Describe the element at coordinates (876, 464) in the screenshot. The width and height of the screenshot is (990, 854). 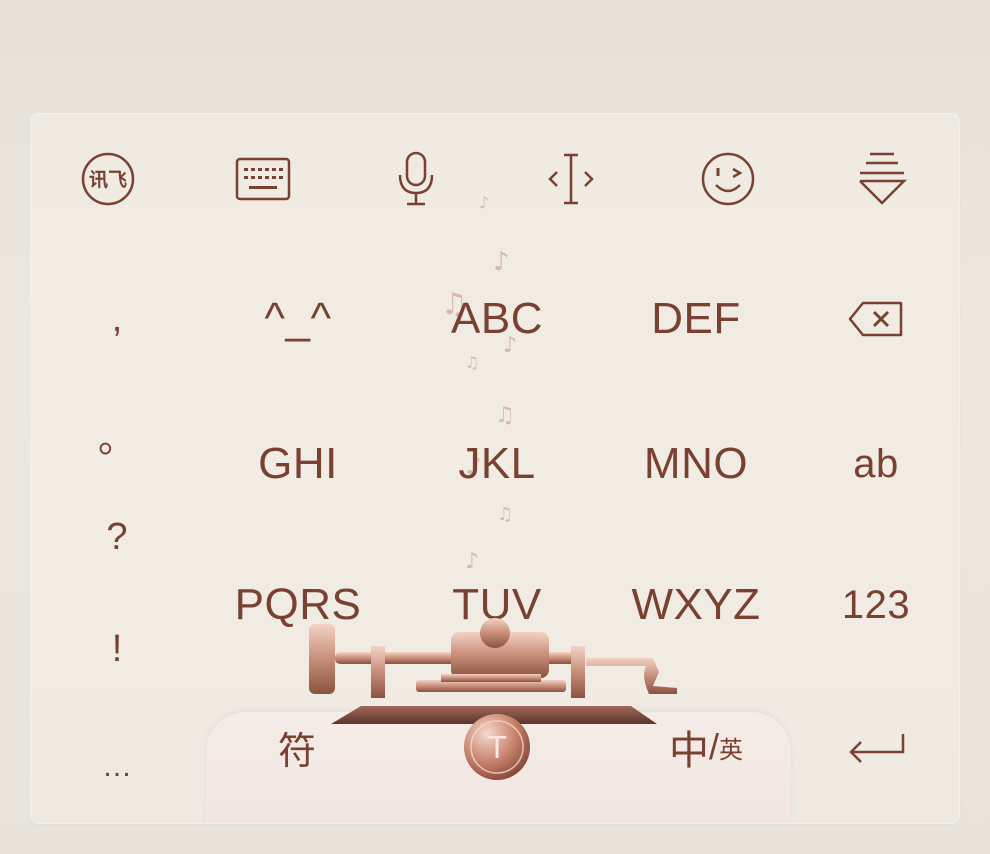
I see `key-ab-switch: ab` at that location.